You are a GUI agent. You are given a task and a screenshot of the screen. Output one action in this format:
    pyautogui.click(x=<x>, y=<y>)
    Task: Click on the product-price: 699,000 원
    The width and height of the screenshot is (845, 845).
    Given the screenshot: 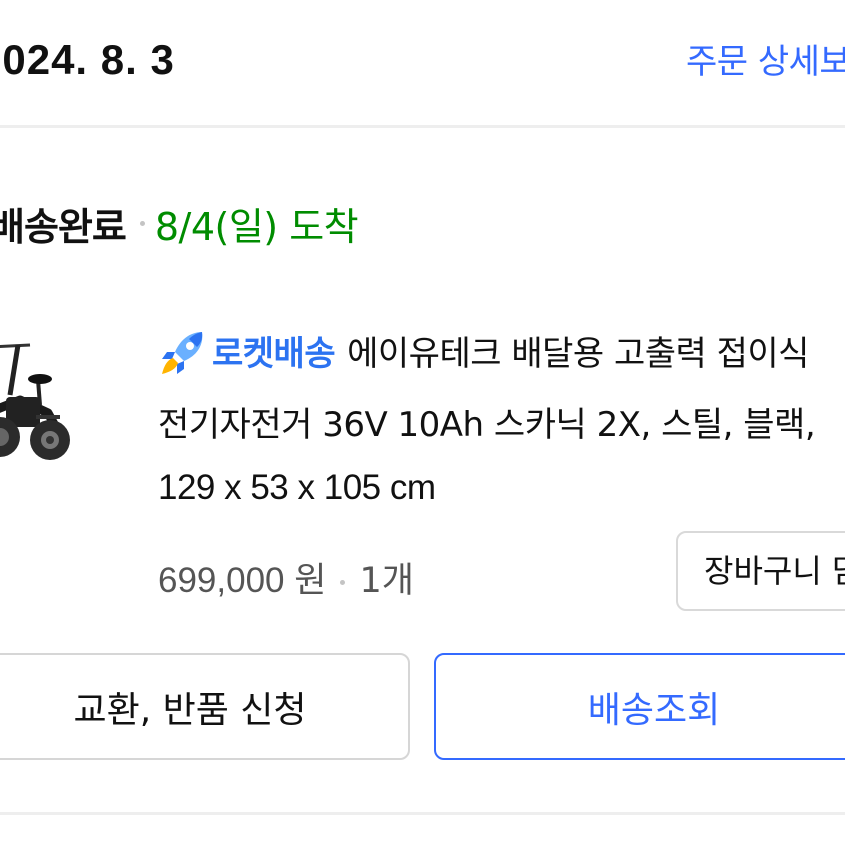 What is the action you would take?
    pyautogui.click(x=242, y=580)
    